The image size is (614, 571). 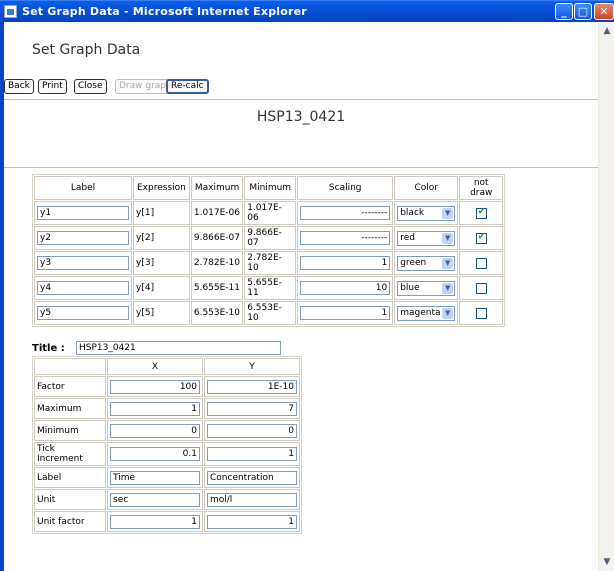 What do you see at coordinates (426, 213) in the screenshot?
I see `series-color-select: black ▼` at bounding box center [426, 213].